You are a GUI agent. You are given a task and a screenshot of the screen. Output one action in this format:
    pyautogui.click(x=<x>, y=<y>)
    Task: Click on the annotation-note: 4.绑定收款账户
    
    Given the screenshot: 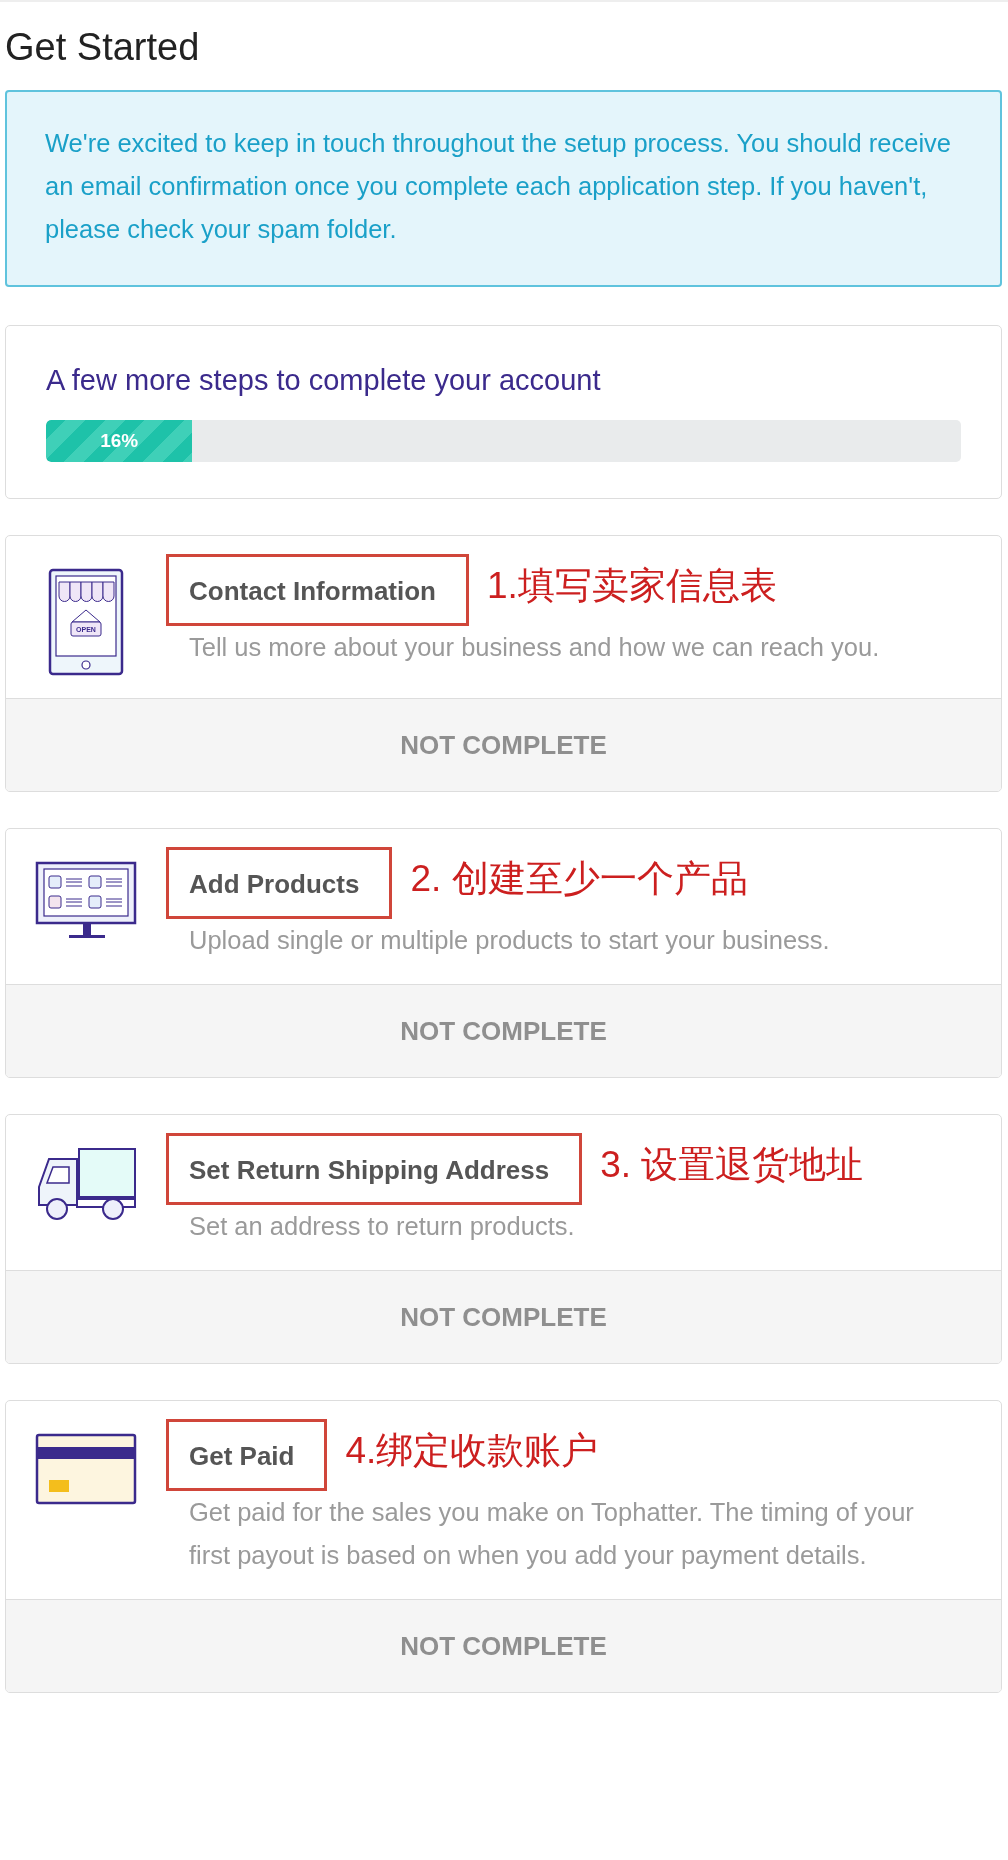 What is the action you would take?
    pyautogui.click(x=472, y=1451)
    